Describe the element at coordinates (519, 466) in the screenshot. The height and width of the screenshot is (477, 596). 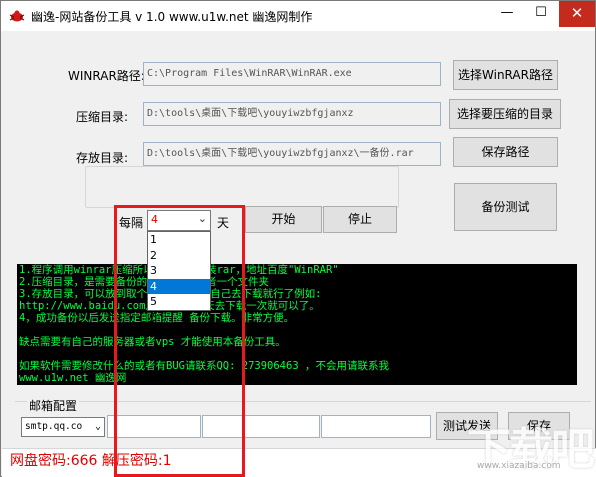
I see `watermark-url: www.xiazaiba.com` at that location.